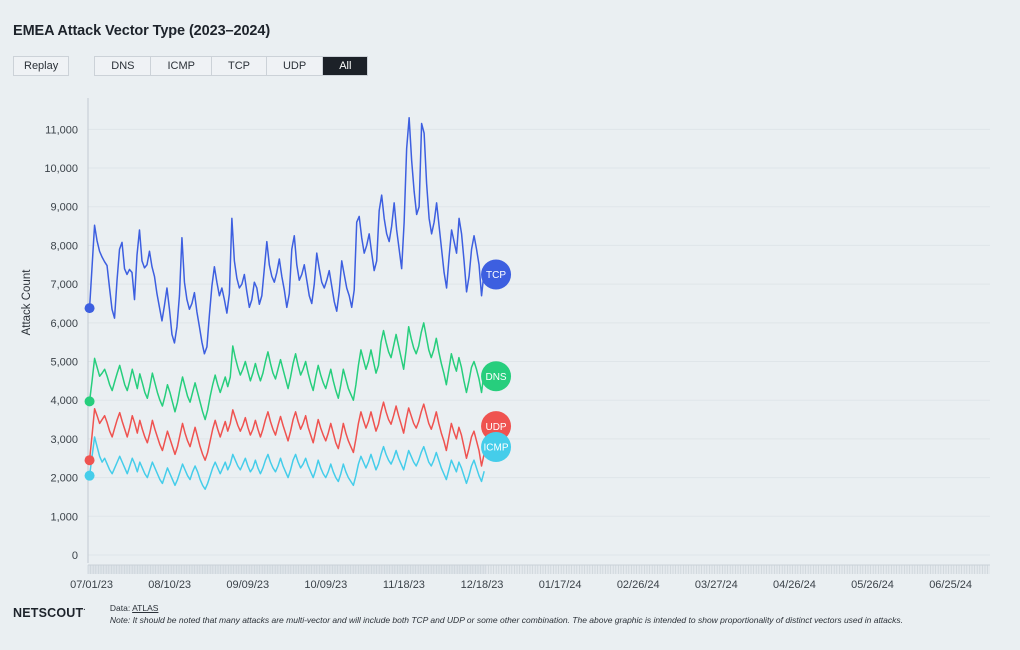 The height and width of the screenshot is (650, 1020). Describe the element at coordinates (247, 584) in the screenshot. I see `x-tick-label: 09/09/23` at that location.